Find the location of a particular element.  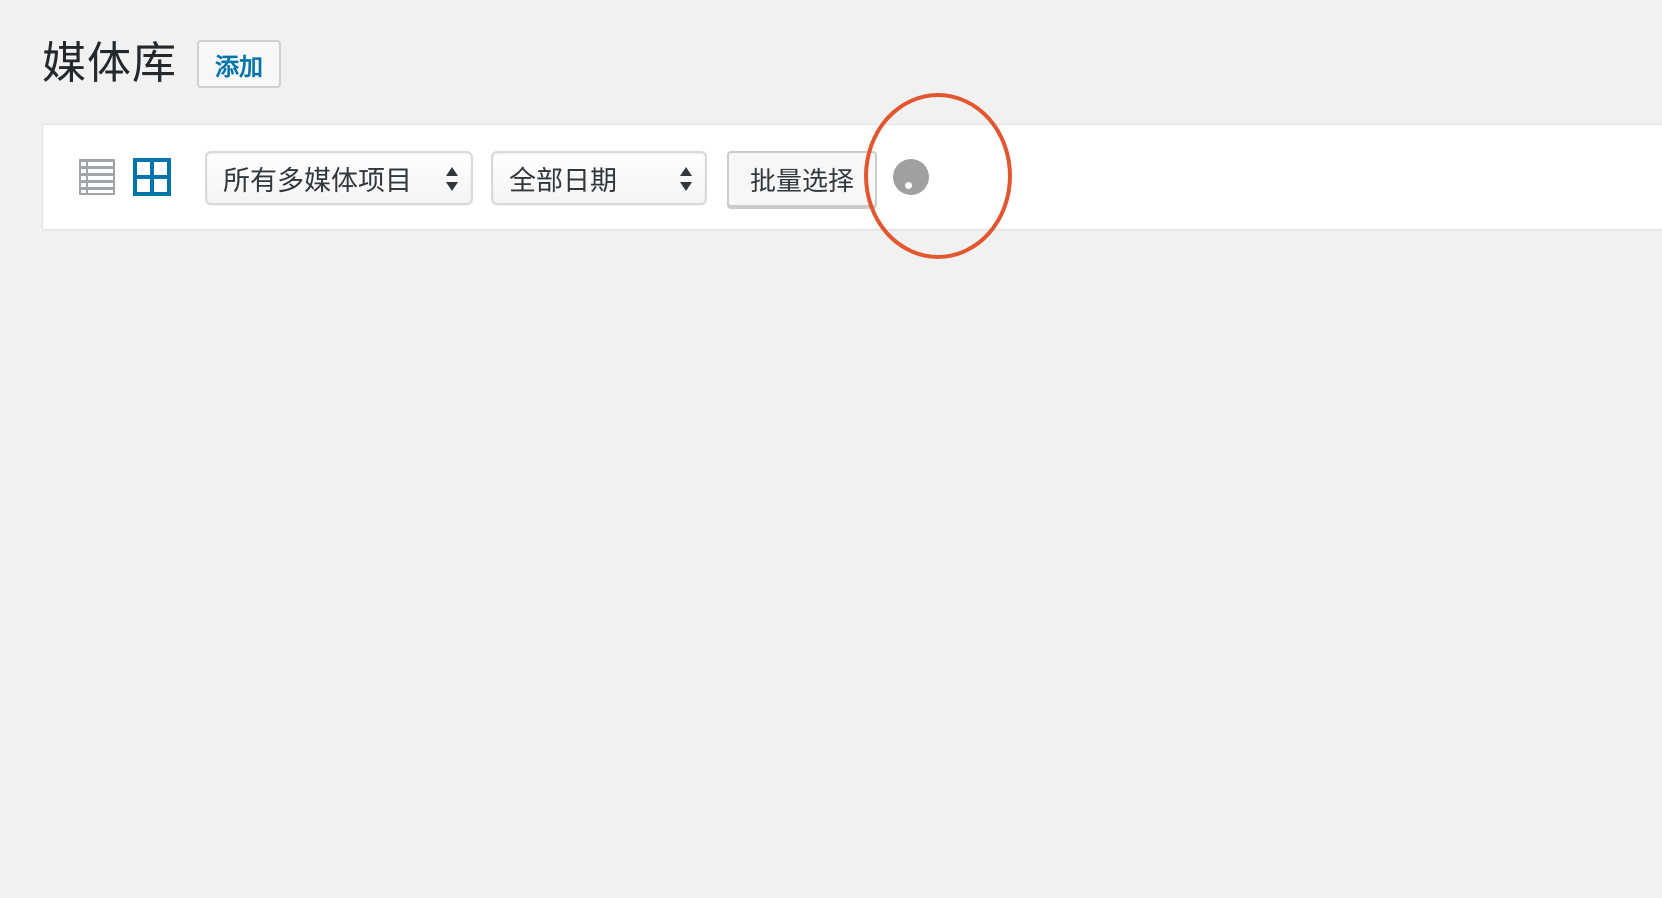

date-filter-select: 全部日期 is located at coordinates (599, 178).